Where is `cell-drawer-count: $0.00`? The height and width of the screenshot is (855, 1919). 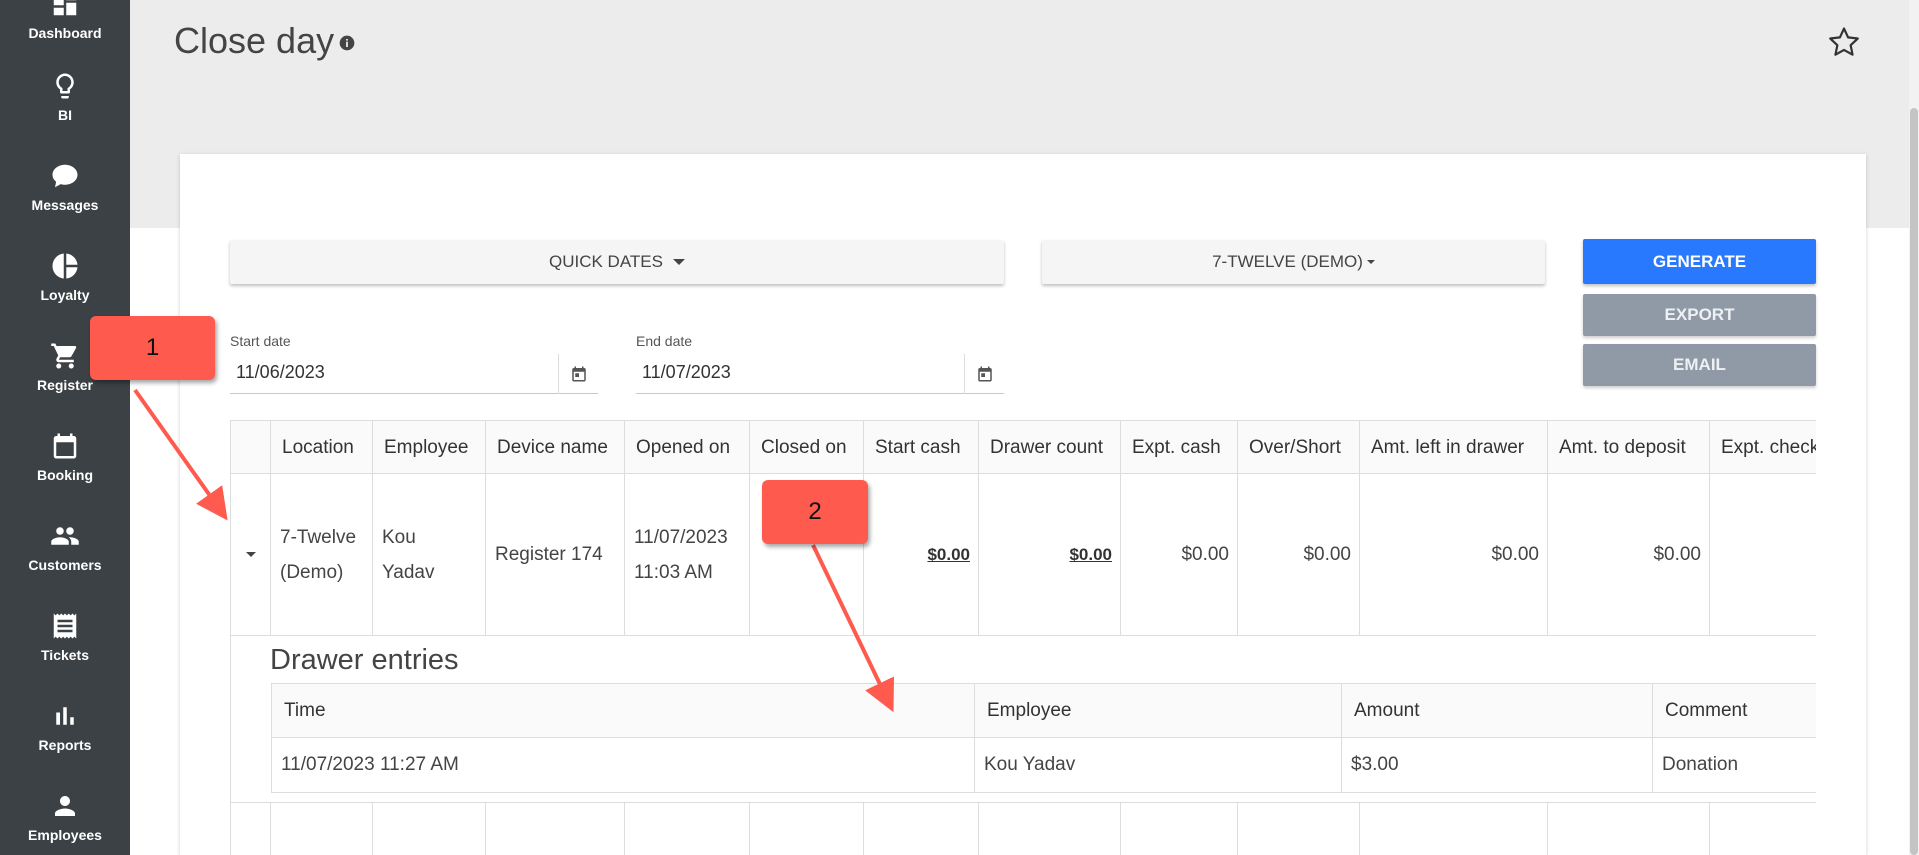
cell-drawer-count: $0.00 is located at coordinates (1050, 555).